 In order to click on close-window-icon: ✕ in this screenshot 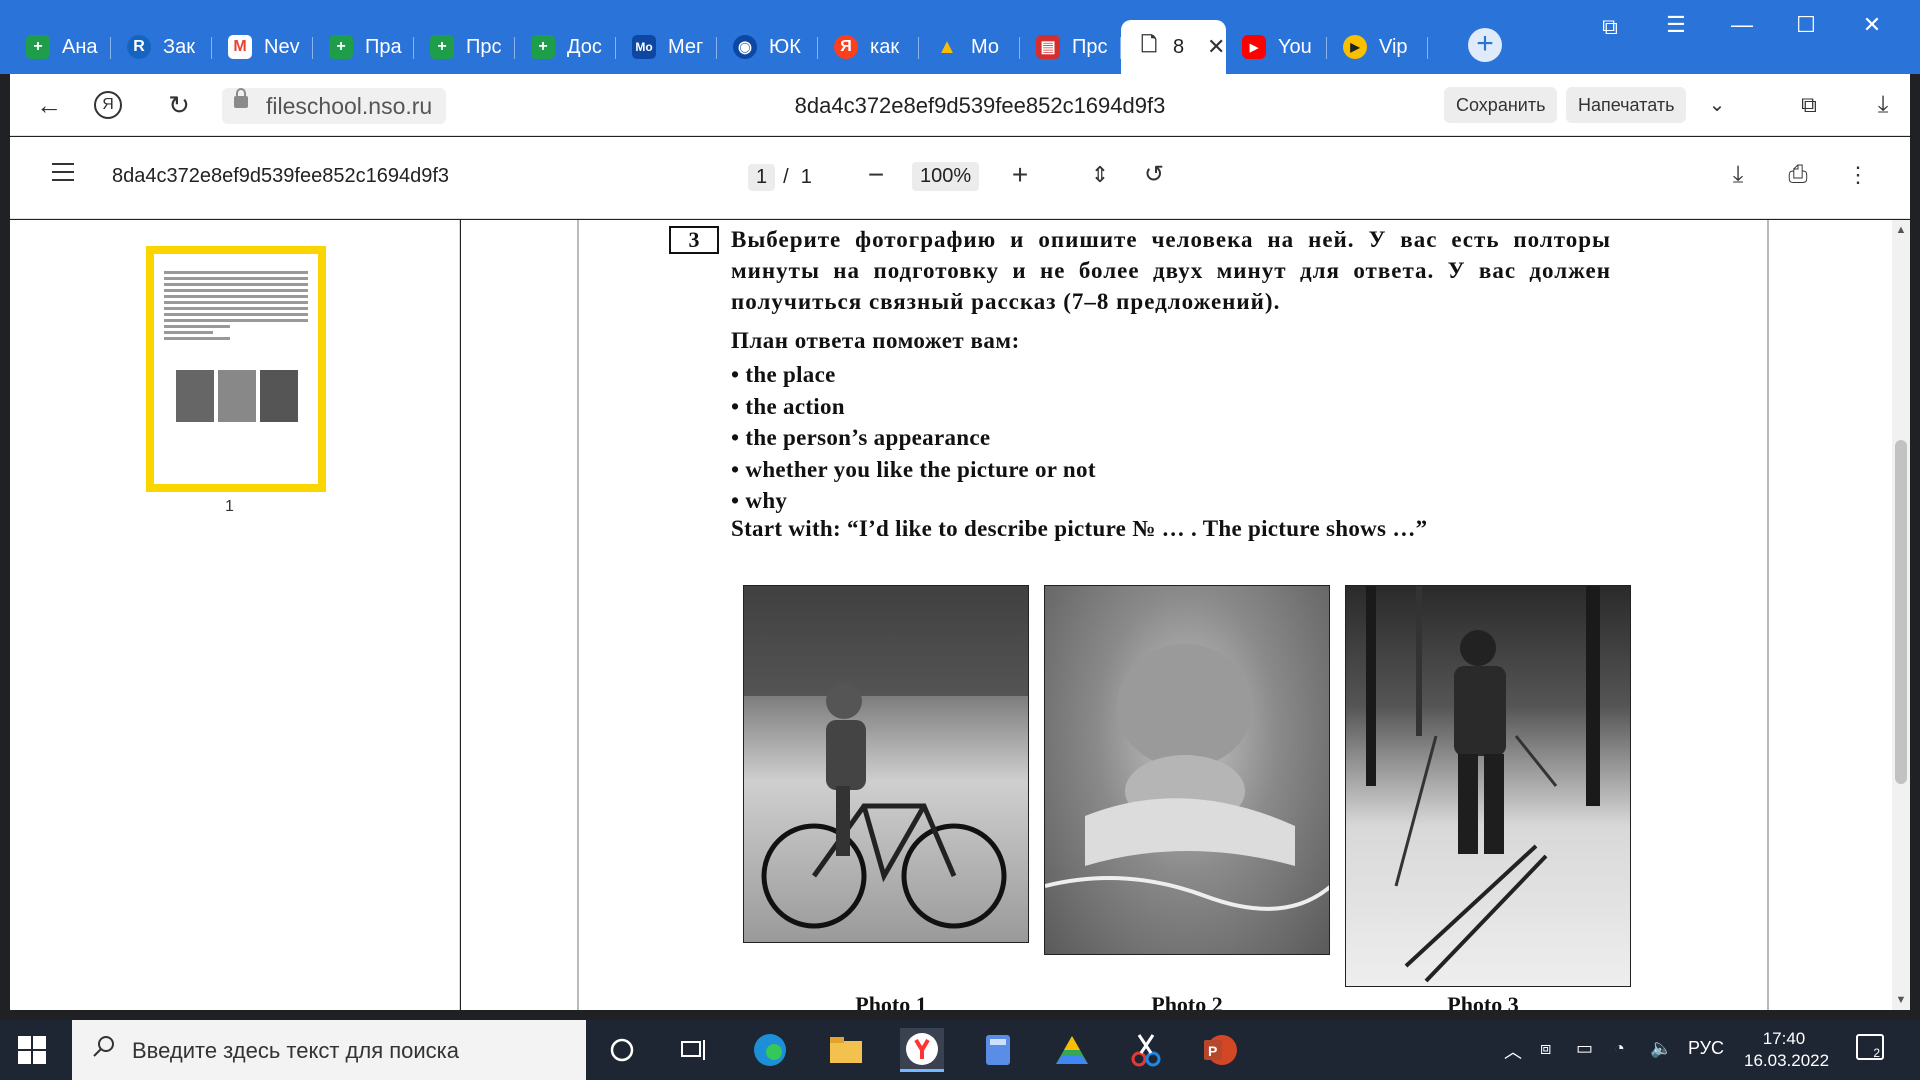, I will do `click(1872, 25)`.